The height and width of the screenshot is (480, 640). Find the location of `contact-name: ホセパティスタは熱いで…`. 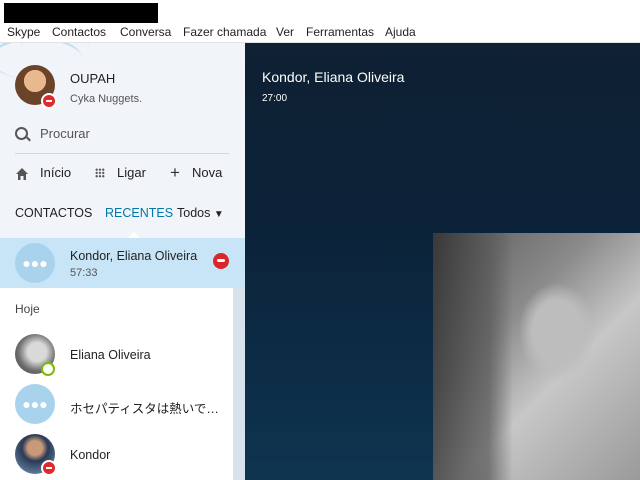

contact-name: ホセパティスタは熱いで… is located at coordinates (144, 409).